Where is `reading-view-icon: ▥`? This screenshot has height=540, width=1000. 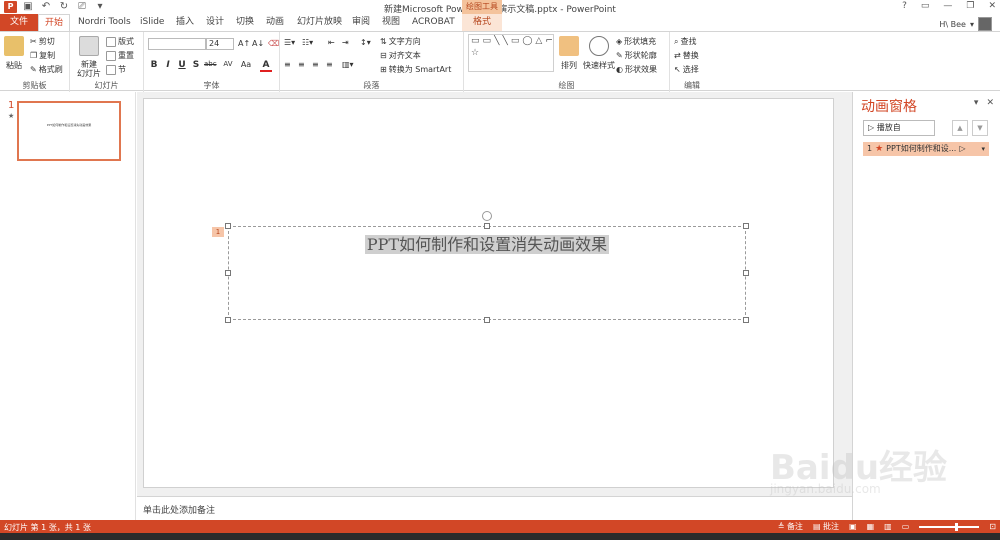
reading-view-icon: ▥ is located at coordinates (888, 526).